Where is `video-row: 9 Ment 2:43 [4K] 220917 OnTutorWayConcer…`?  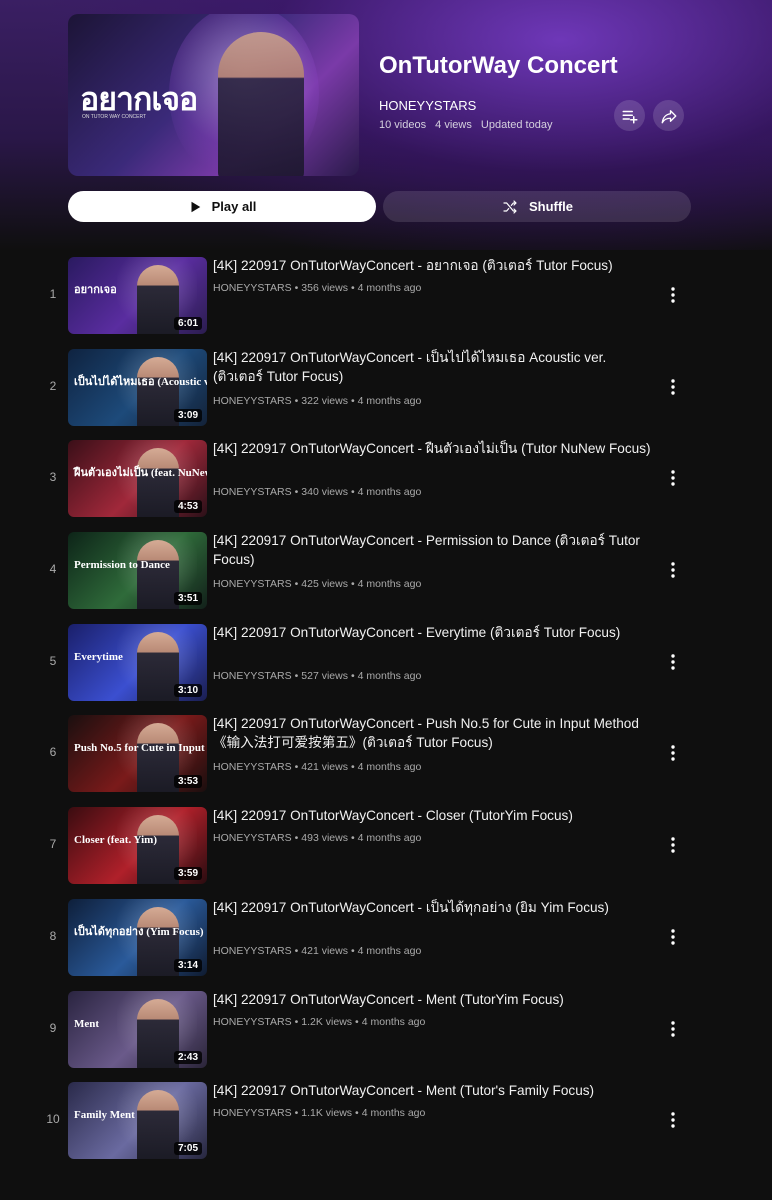 video-row: 9 Ment 2:43 [4K] 220917 OnTutorWayConcer… is located at coordinates (386, 1036).